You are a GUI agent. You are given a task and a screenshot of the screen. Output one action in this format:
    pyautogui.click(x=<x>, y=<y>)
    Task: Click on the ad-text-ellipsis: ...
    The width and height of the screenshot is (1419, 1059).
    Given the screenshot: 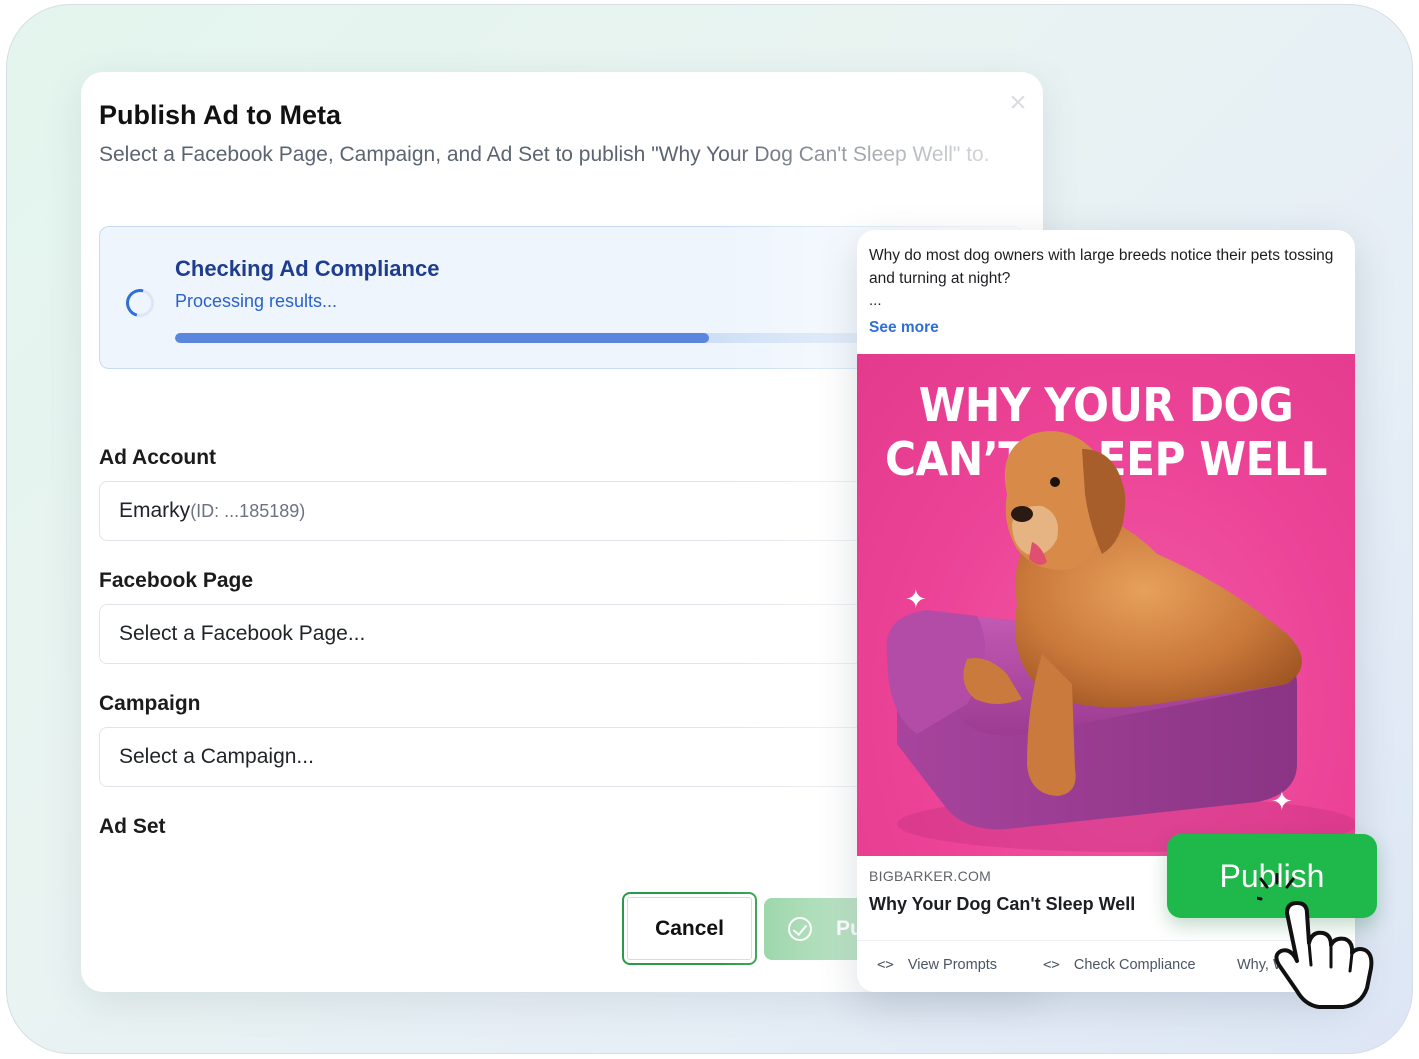 What is the action you would take?
    pyautogui.click(x=875, y=300)
    